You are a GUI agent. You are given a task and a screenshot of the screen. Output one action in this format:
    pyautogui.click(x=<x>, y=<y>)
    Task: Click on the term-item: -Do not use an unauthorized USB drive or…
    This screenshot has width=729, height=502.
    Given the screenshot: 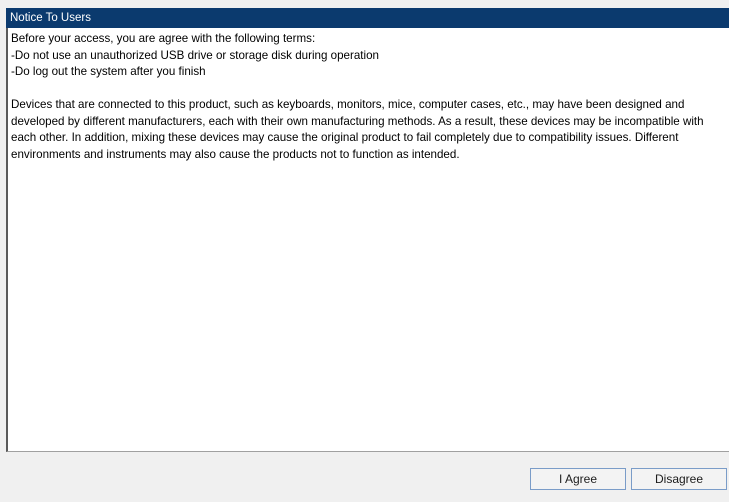 What is the action you would take?
    pyautogui.click(x=195, y=55)
    